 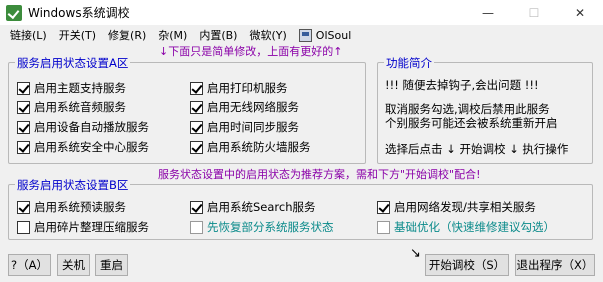 What do you see at coordinates (80, 107) in the screenshot?
I see `checkbox-label: 启用系统音频服务` at bounding box center [80, 107].